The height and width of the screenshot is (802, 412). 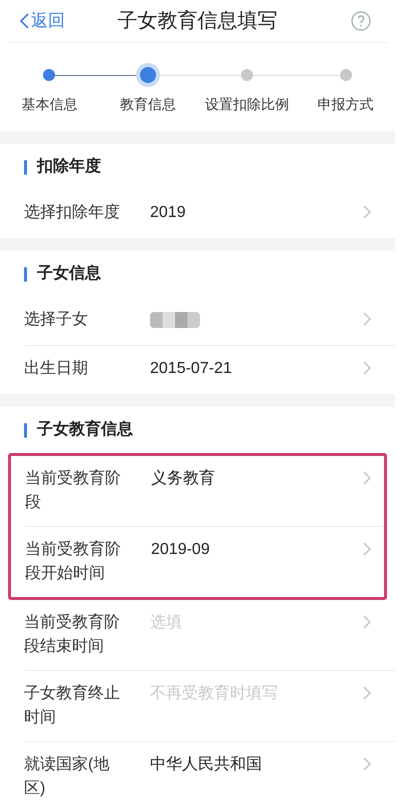 I want to click on field-label: 选择扣除年度, so click(x=72, y=212).